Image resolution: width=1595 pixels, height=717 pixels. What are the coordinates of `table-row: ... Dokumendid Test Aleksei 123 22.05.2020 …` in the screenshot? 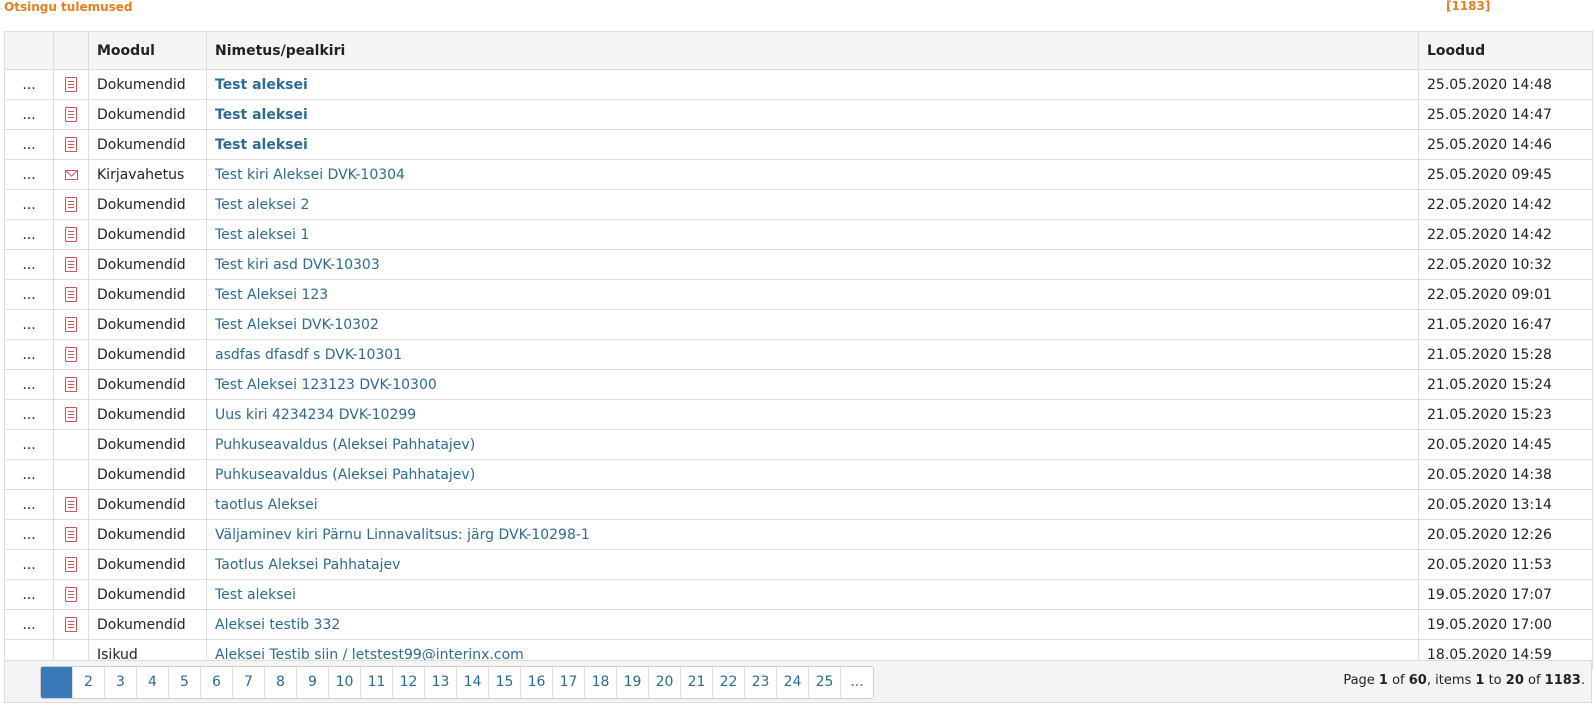 It's located at (798, 294).